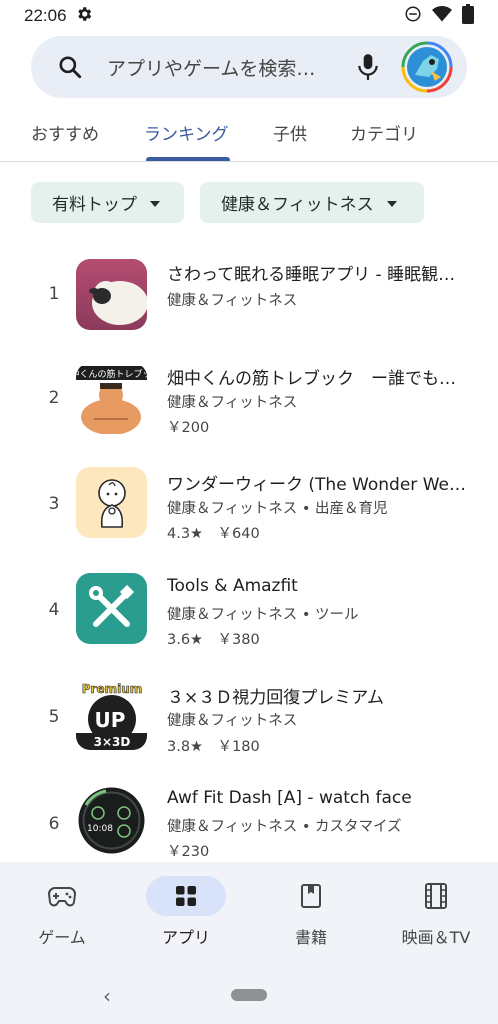 This screenshot has width=498, height=1024. Describe the element at coordinates (186, 132) in the screenshot. I see `tab-ranking: ランキング` at that location.